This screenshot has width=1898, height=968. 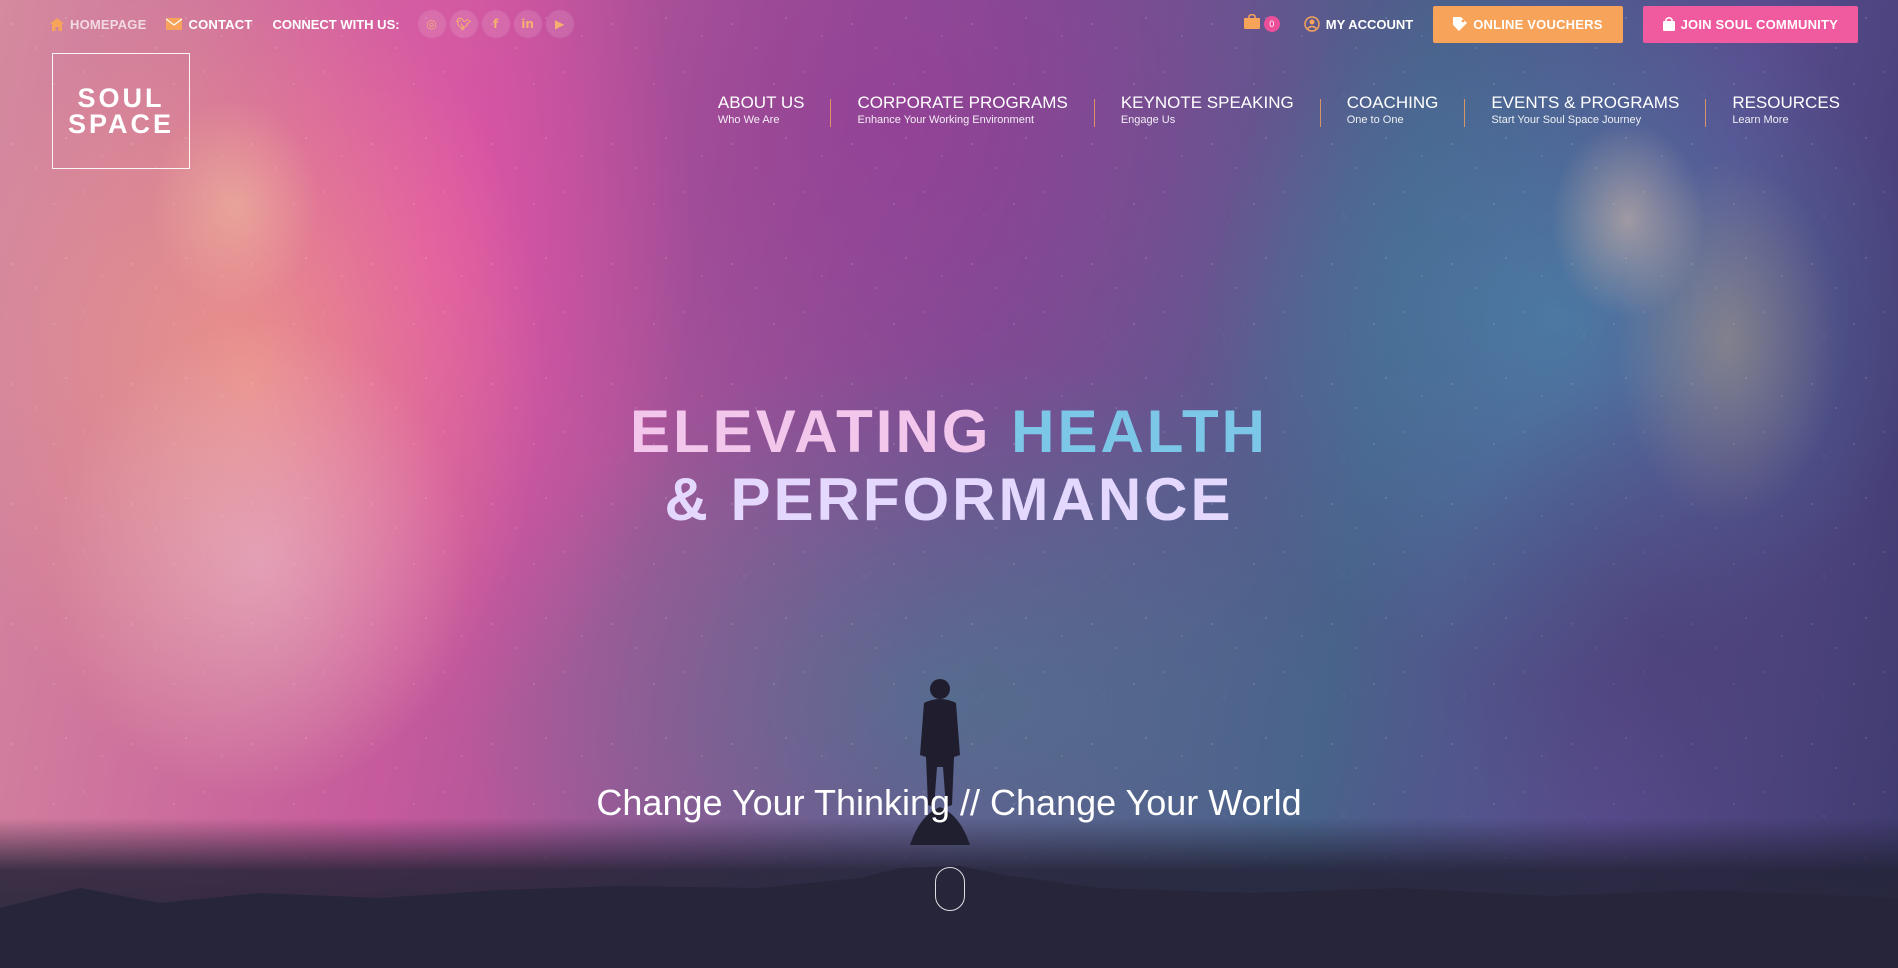 I want to click on homepage-link: HOMEPAGE, so click(x=98, y=24).